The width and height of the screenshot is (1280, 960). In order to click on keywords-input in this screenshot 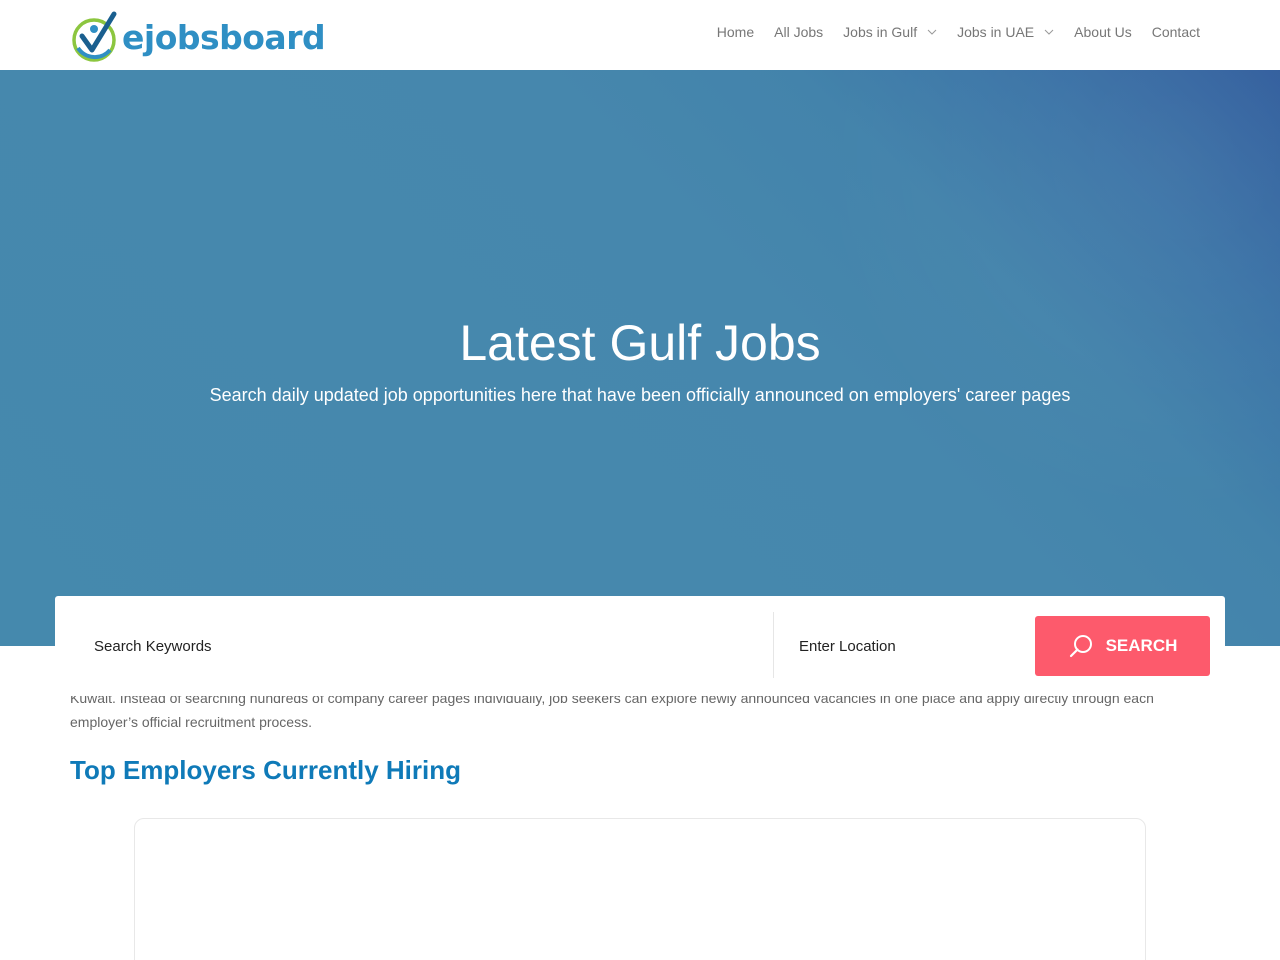, I will do `click(424, 646)`.